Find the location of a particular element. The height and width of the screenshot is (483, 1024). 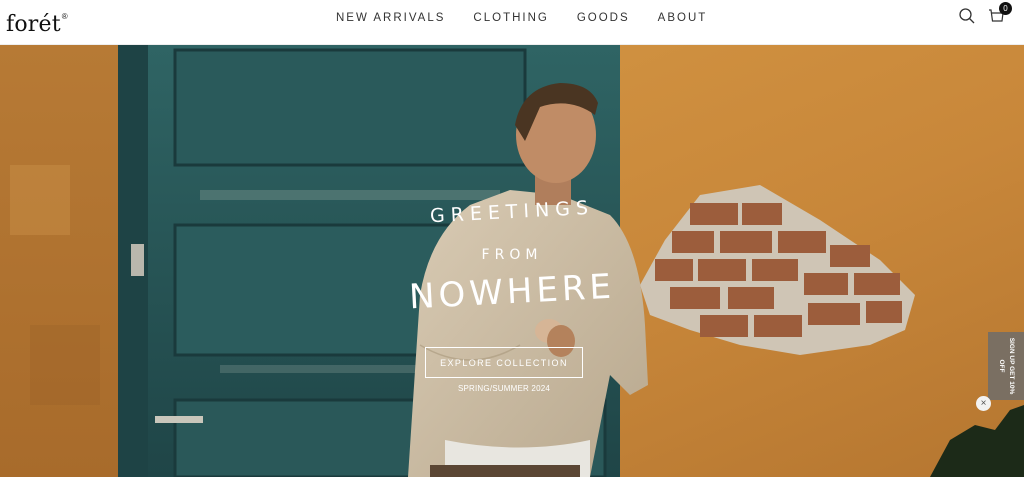

brand-logo: forét® is located at coordinates (37, 21).